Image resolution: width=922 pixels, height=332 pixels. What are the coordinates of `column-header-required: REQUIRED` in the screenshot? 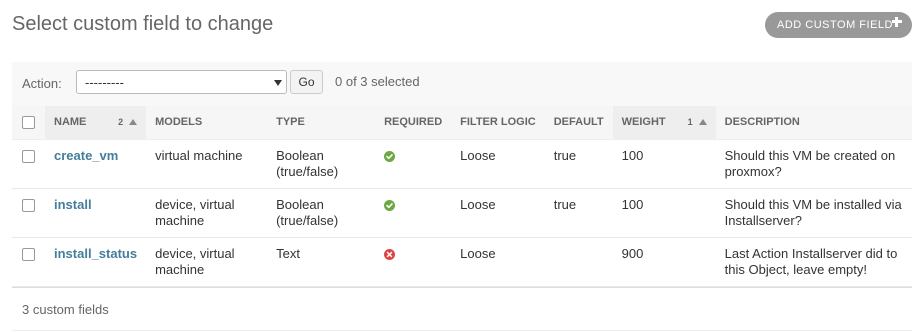 It's located at (413, 123).